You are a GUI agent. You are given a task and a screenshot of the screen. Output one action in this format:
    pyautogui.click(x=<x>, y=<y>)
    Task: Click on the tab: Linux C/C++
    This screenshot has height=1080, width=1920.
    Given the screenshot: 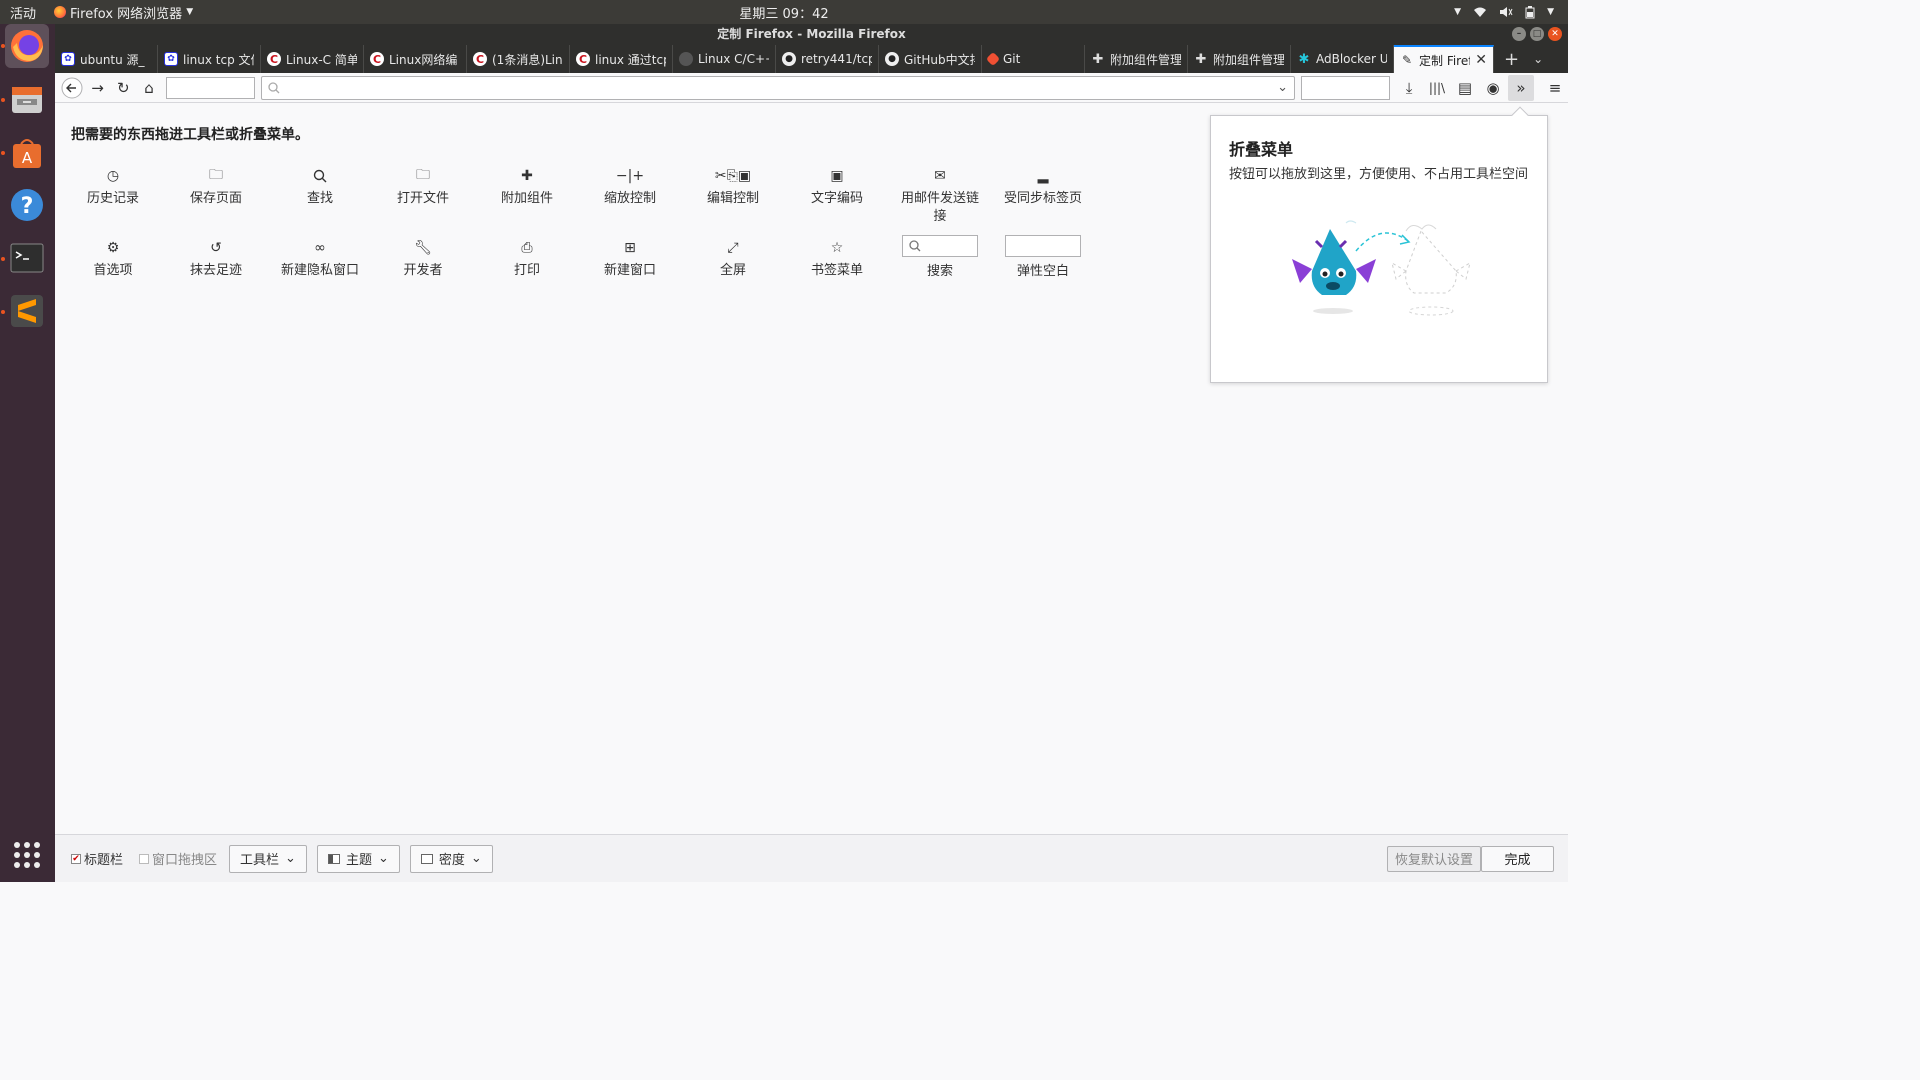 What is the action you would take?
    pyautogui.click(x=724, y=59)
    